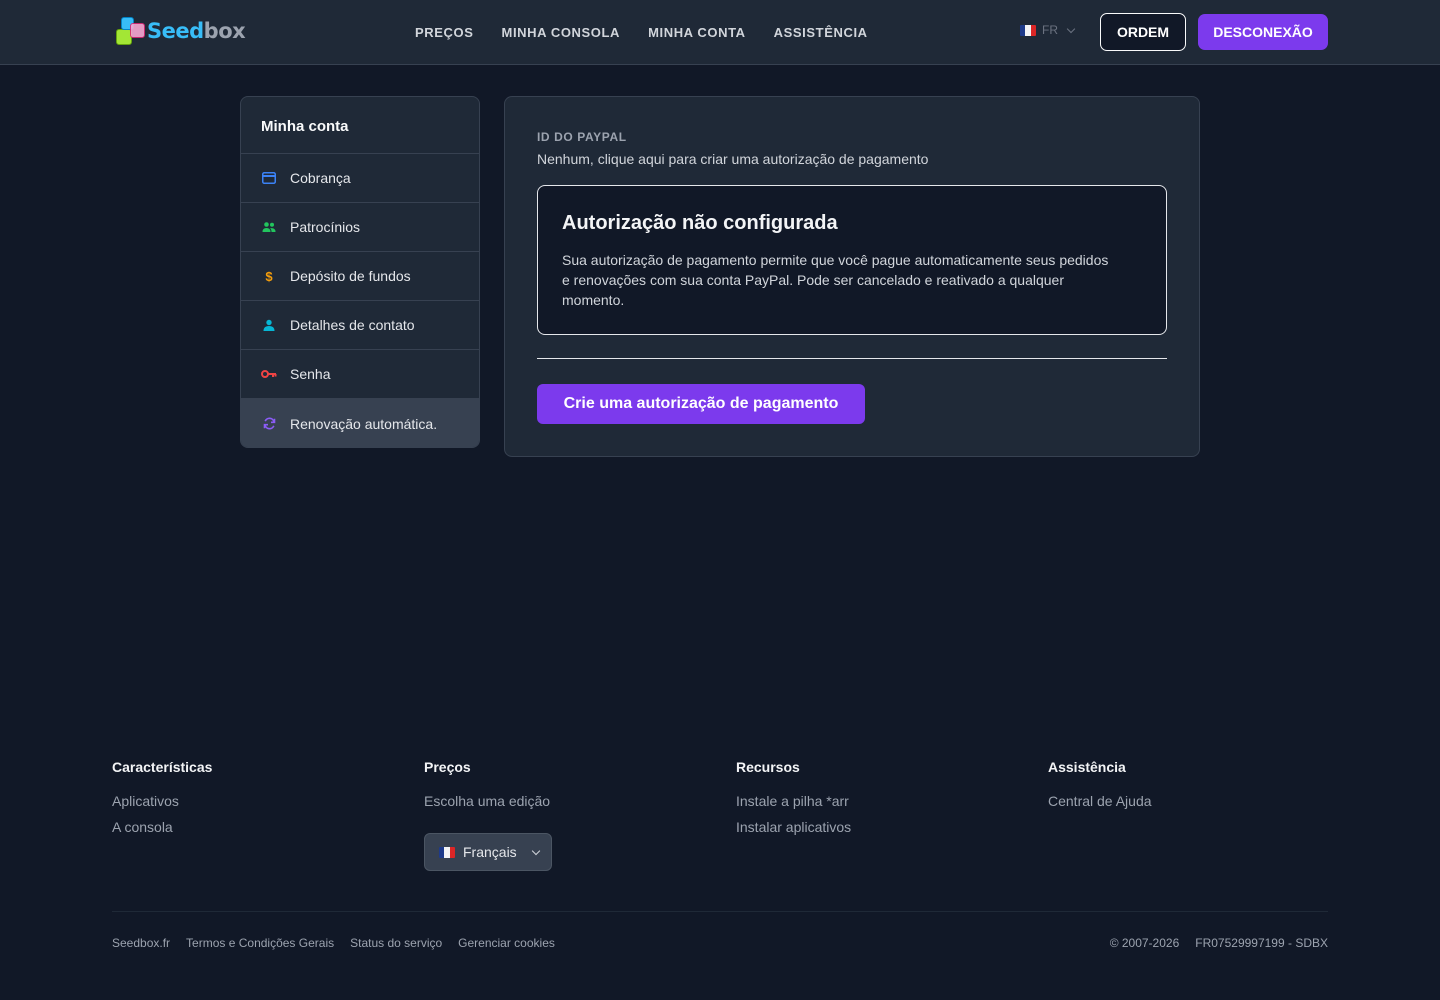 The height and width of the screenshot is (1000, 1440). I want to click on footer-language-select: Français, so click(488, 852).